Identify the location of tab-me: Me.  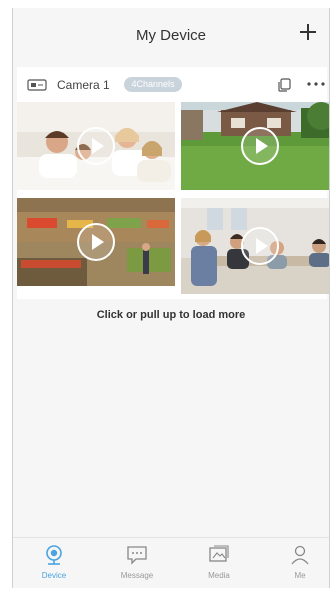
(299, 563).